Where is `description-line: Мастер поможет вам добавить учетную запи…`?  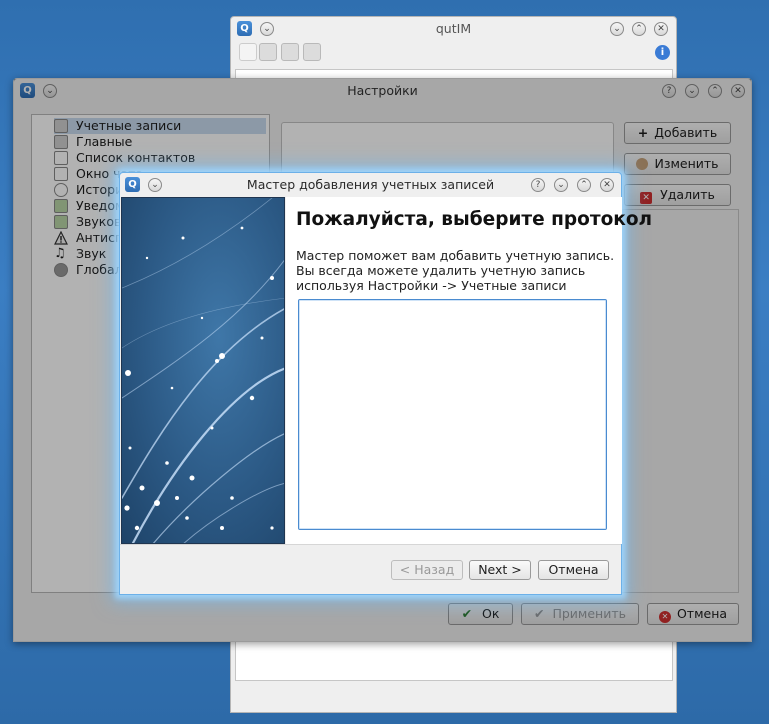
description-line: Мастер поможет вам добавить учетную запи… is located at coordinates (455, 255).